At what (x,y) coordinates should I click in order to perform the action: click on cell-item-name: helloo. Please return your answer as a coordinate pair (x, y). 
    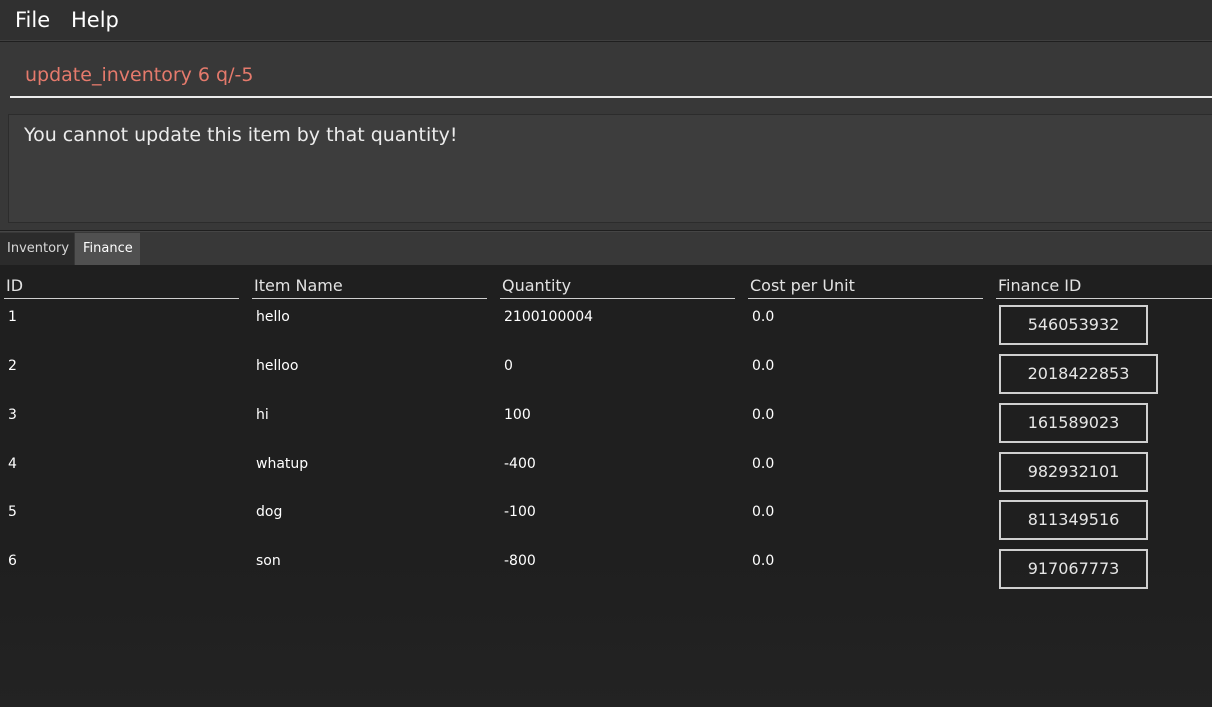
    Looking at the image, I should click on (277, 366).